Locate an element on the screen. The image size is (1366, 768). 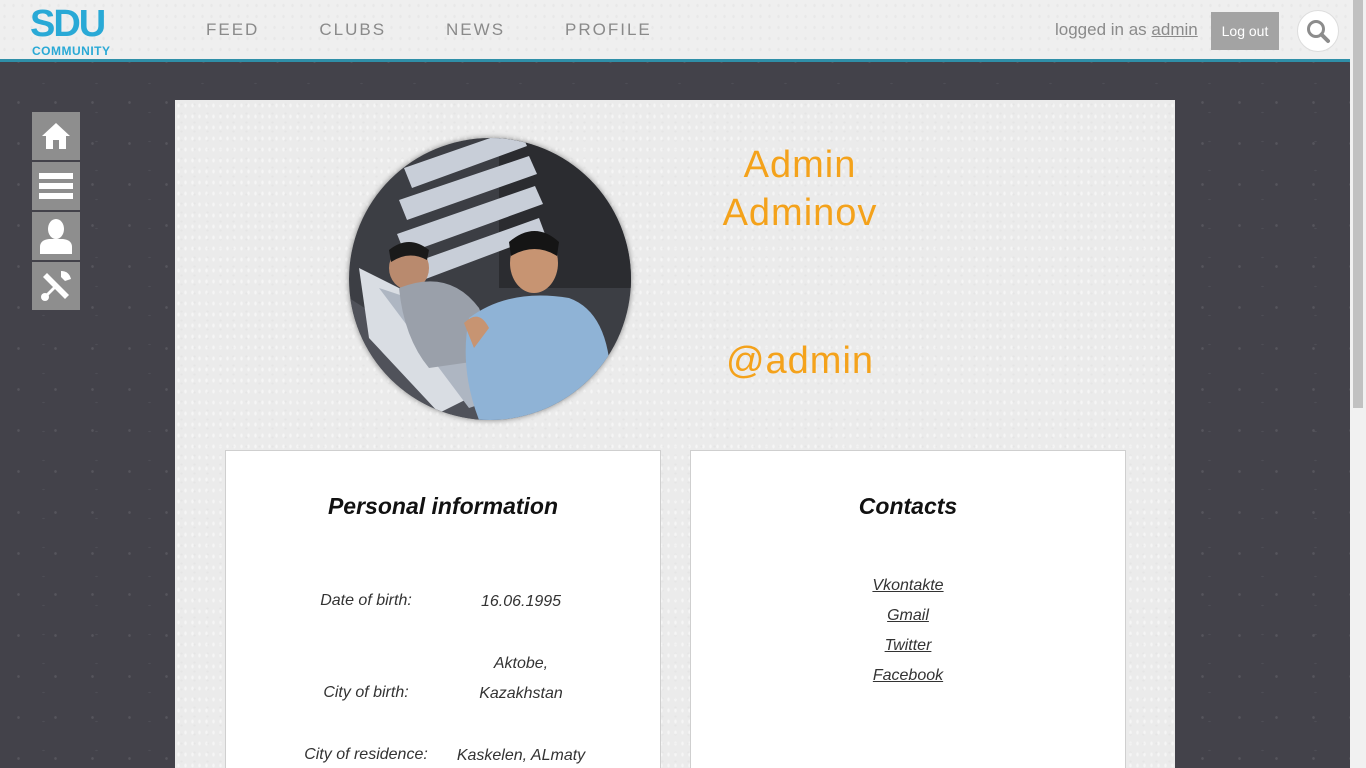
search-button is located at coordinates (1318, 31).